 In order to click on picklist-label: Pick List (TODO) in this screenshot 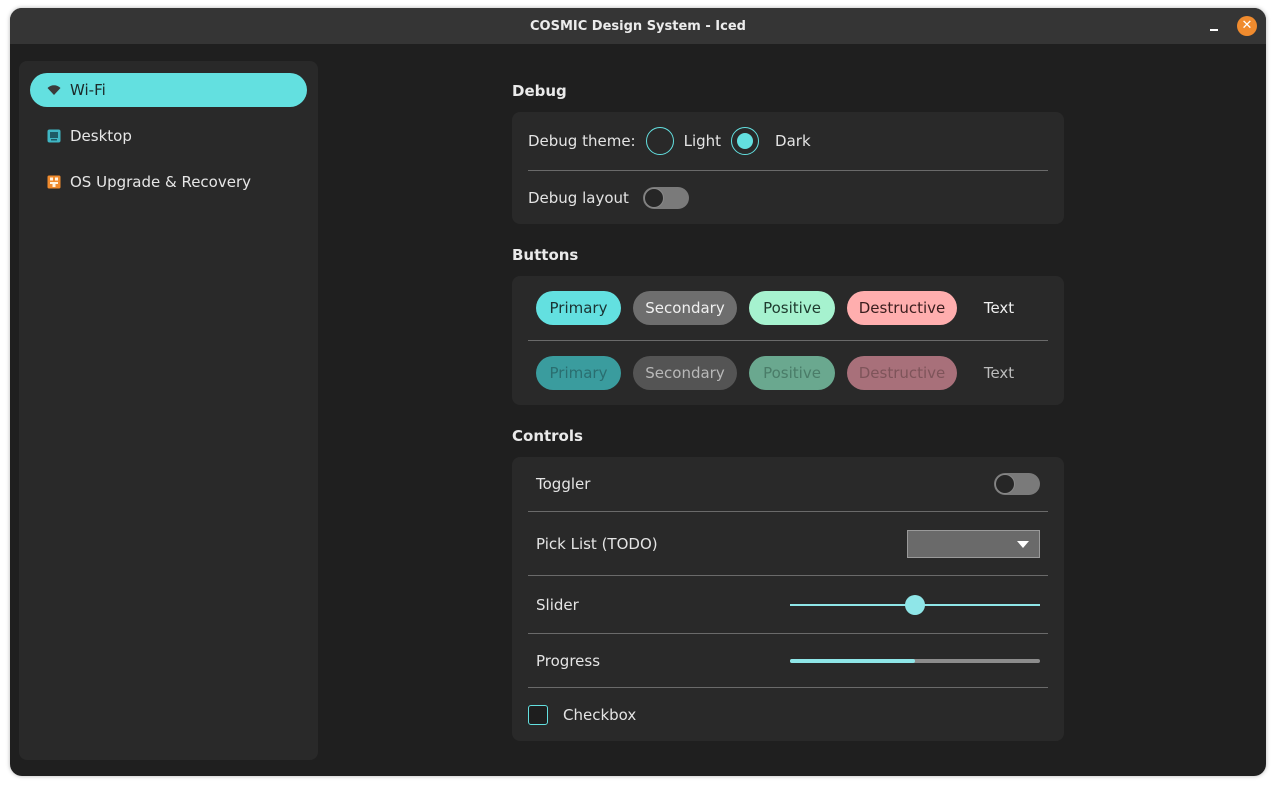, I will do `click(597, 543)`.